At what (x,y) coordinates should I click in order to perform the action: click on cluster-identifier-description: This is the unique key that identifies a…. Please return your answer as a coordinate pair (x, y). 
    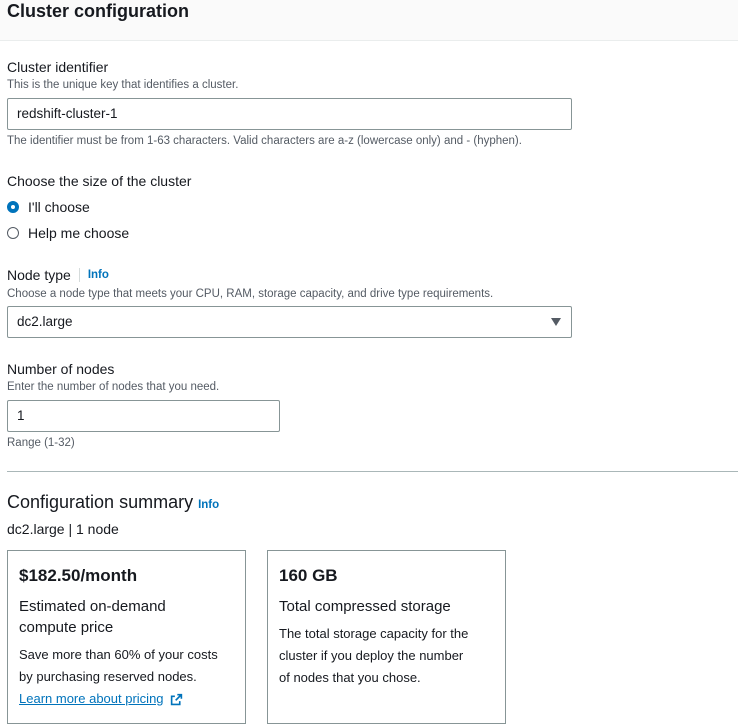
    Looking at the image, I should click on (123, 85).